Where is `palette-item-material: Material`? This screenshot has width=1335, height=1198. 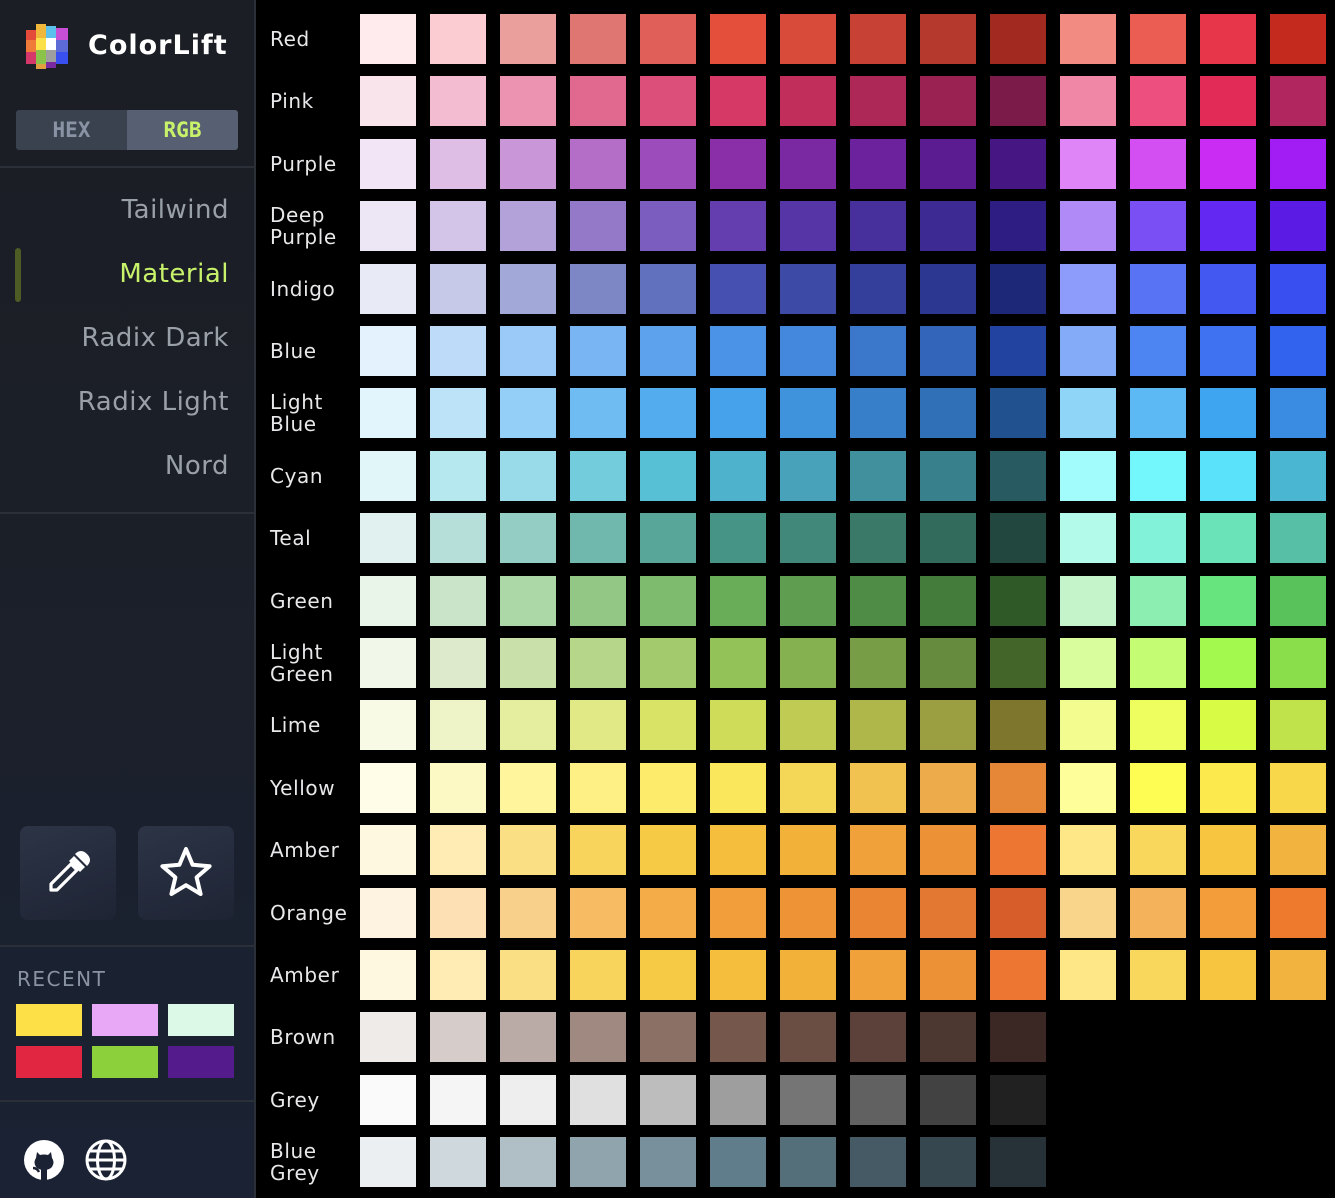 palette-item-material: Material is located at coordinates (127, 274).